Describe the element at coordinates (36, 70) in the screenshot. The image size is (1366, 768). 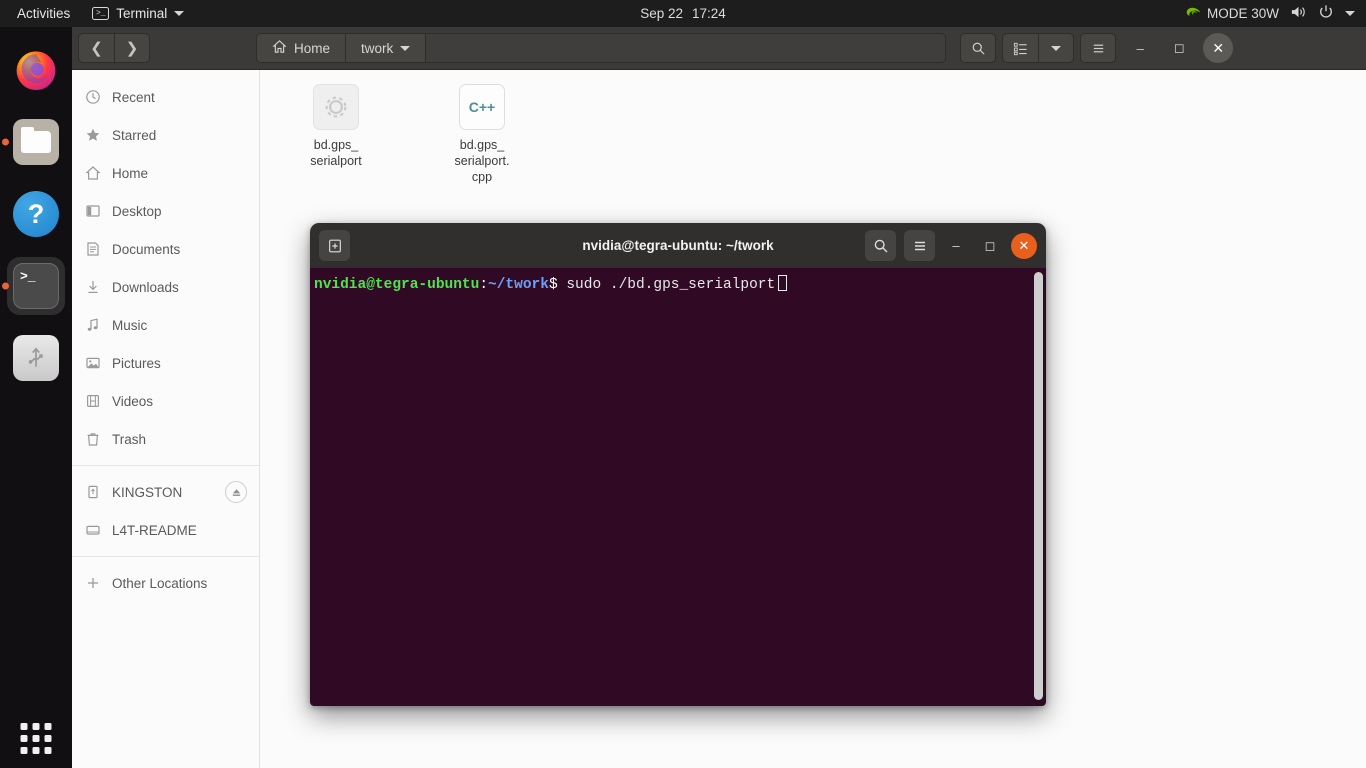
I see `dock-item-firefox` at that location.